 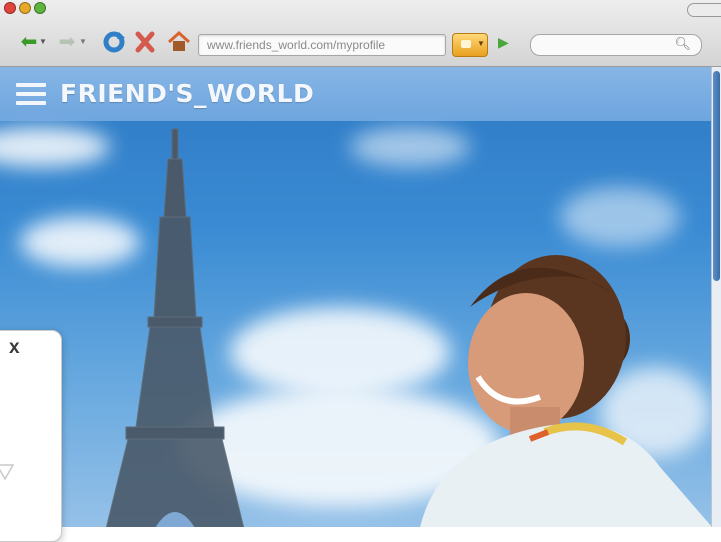 What do you see at coordinates (716, 176) in the screenshot?
I see `scrollbar-thumb` at bounding box center [716, 176].